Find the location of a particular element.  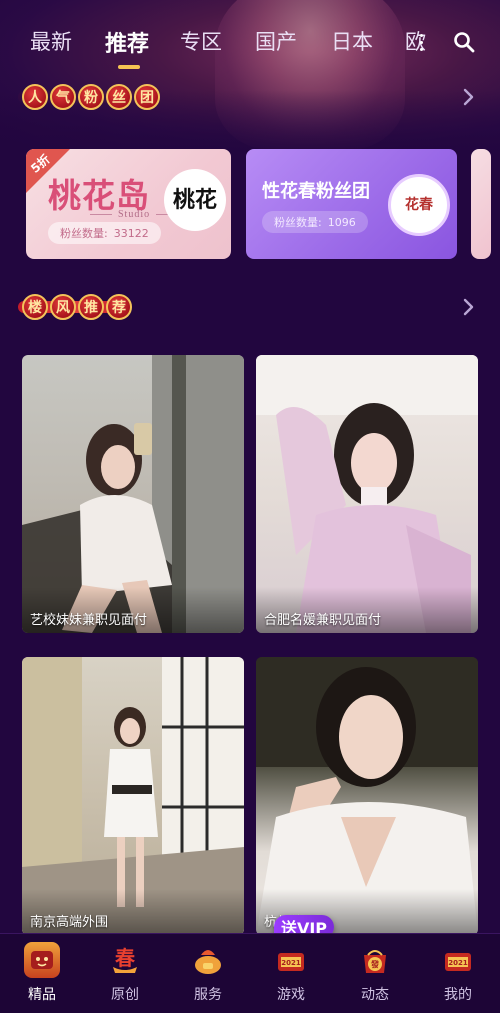

fan-club-card-xinghuachun: 性花春粉丝团 粉丝数量: 1096 花春 is located at coordinates (351, 204).